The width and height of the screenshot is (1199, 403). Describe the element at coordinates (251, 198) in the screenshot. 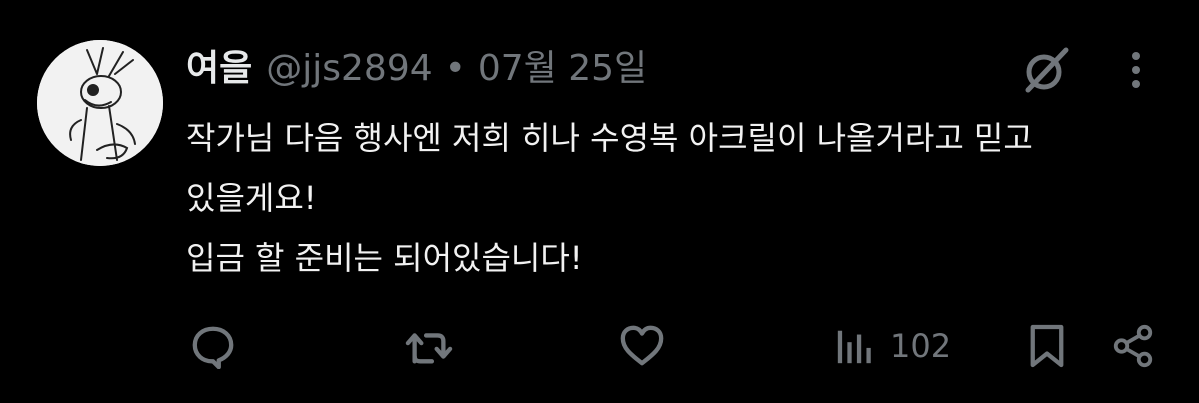

I see `tweet-line: 있을게요!` at that location.